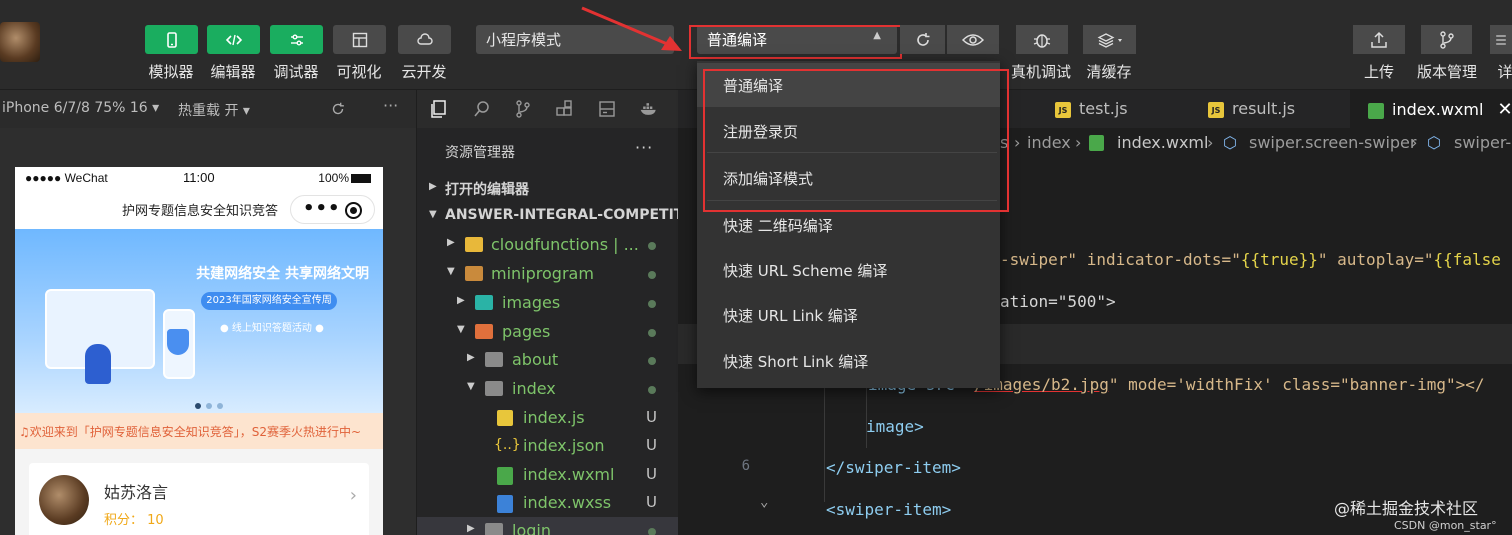  I want to click on tree-row-miniprogram: ▼ miniprogram, so click(548, 274).